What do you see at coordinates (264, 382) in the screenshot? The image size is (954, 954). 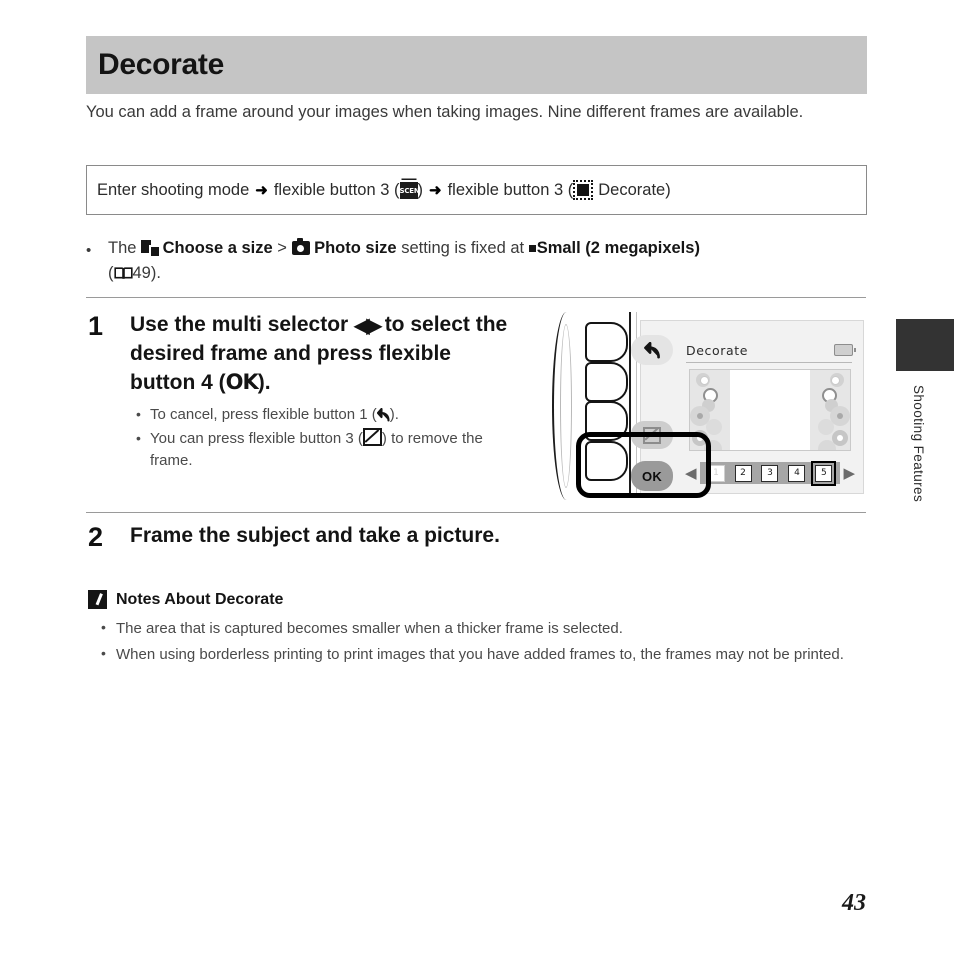 I see `step-1-heading-c: ).` at bounding box center [264, 382].